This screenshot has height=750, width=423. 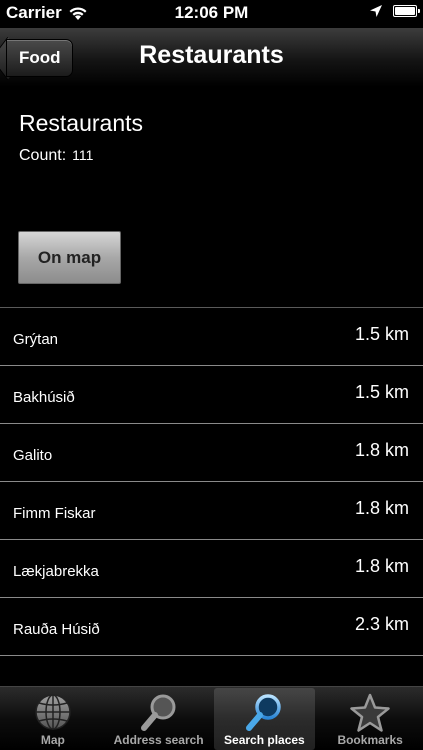 I want to click on star-icon, so click(x=370, y=712).